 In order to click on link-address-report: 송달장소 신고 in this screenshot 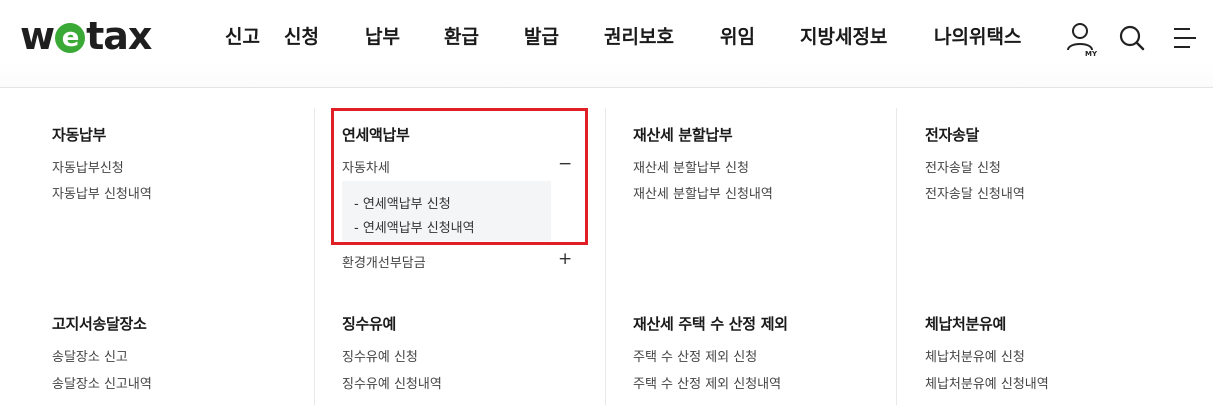, I will do `click(90, 355)`.